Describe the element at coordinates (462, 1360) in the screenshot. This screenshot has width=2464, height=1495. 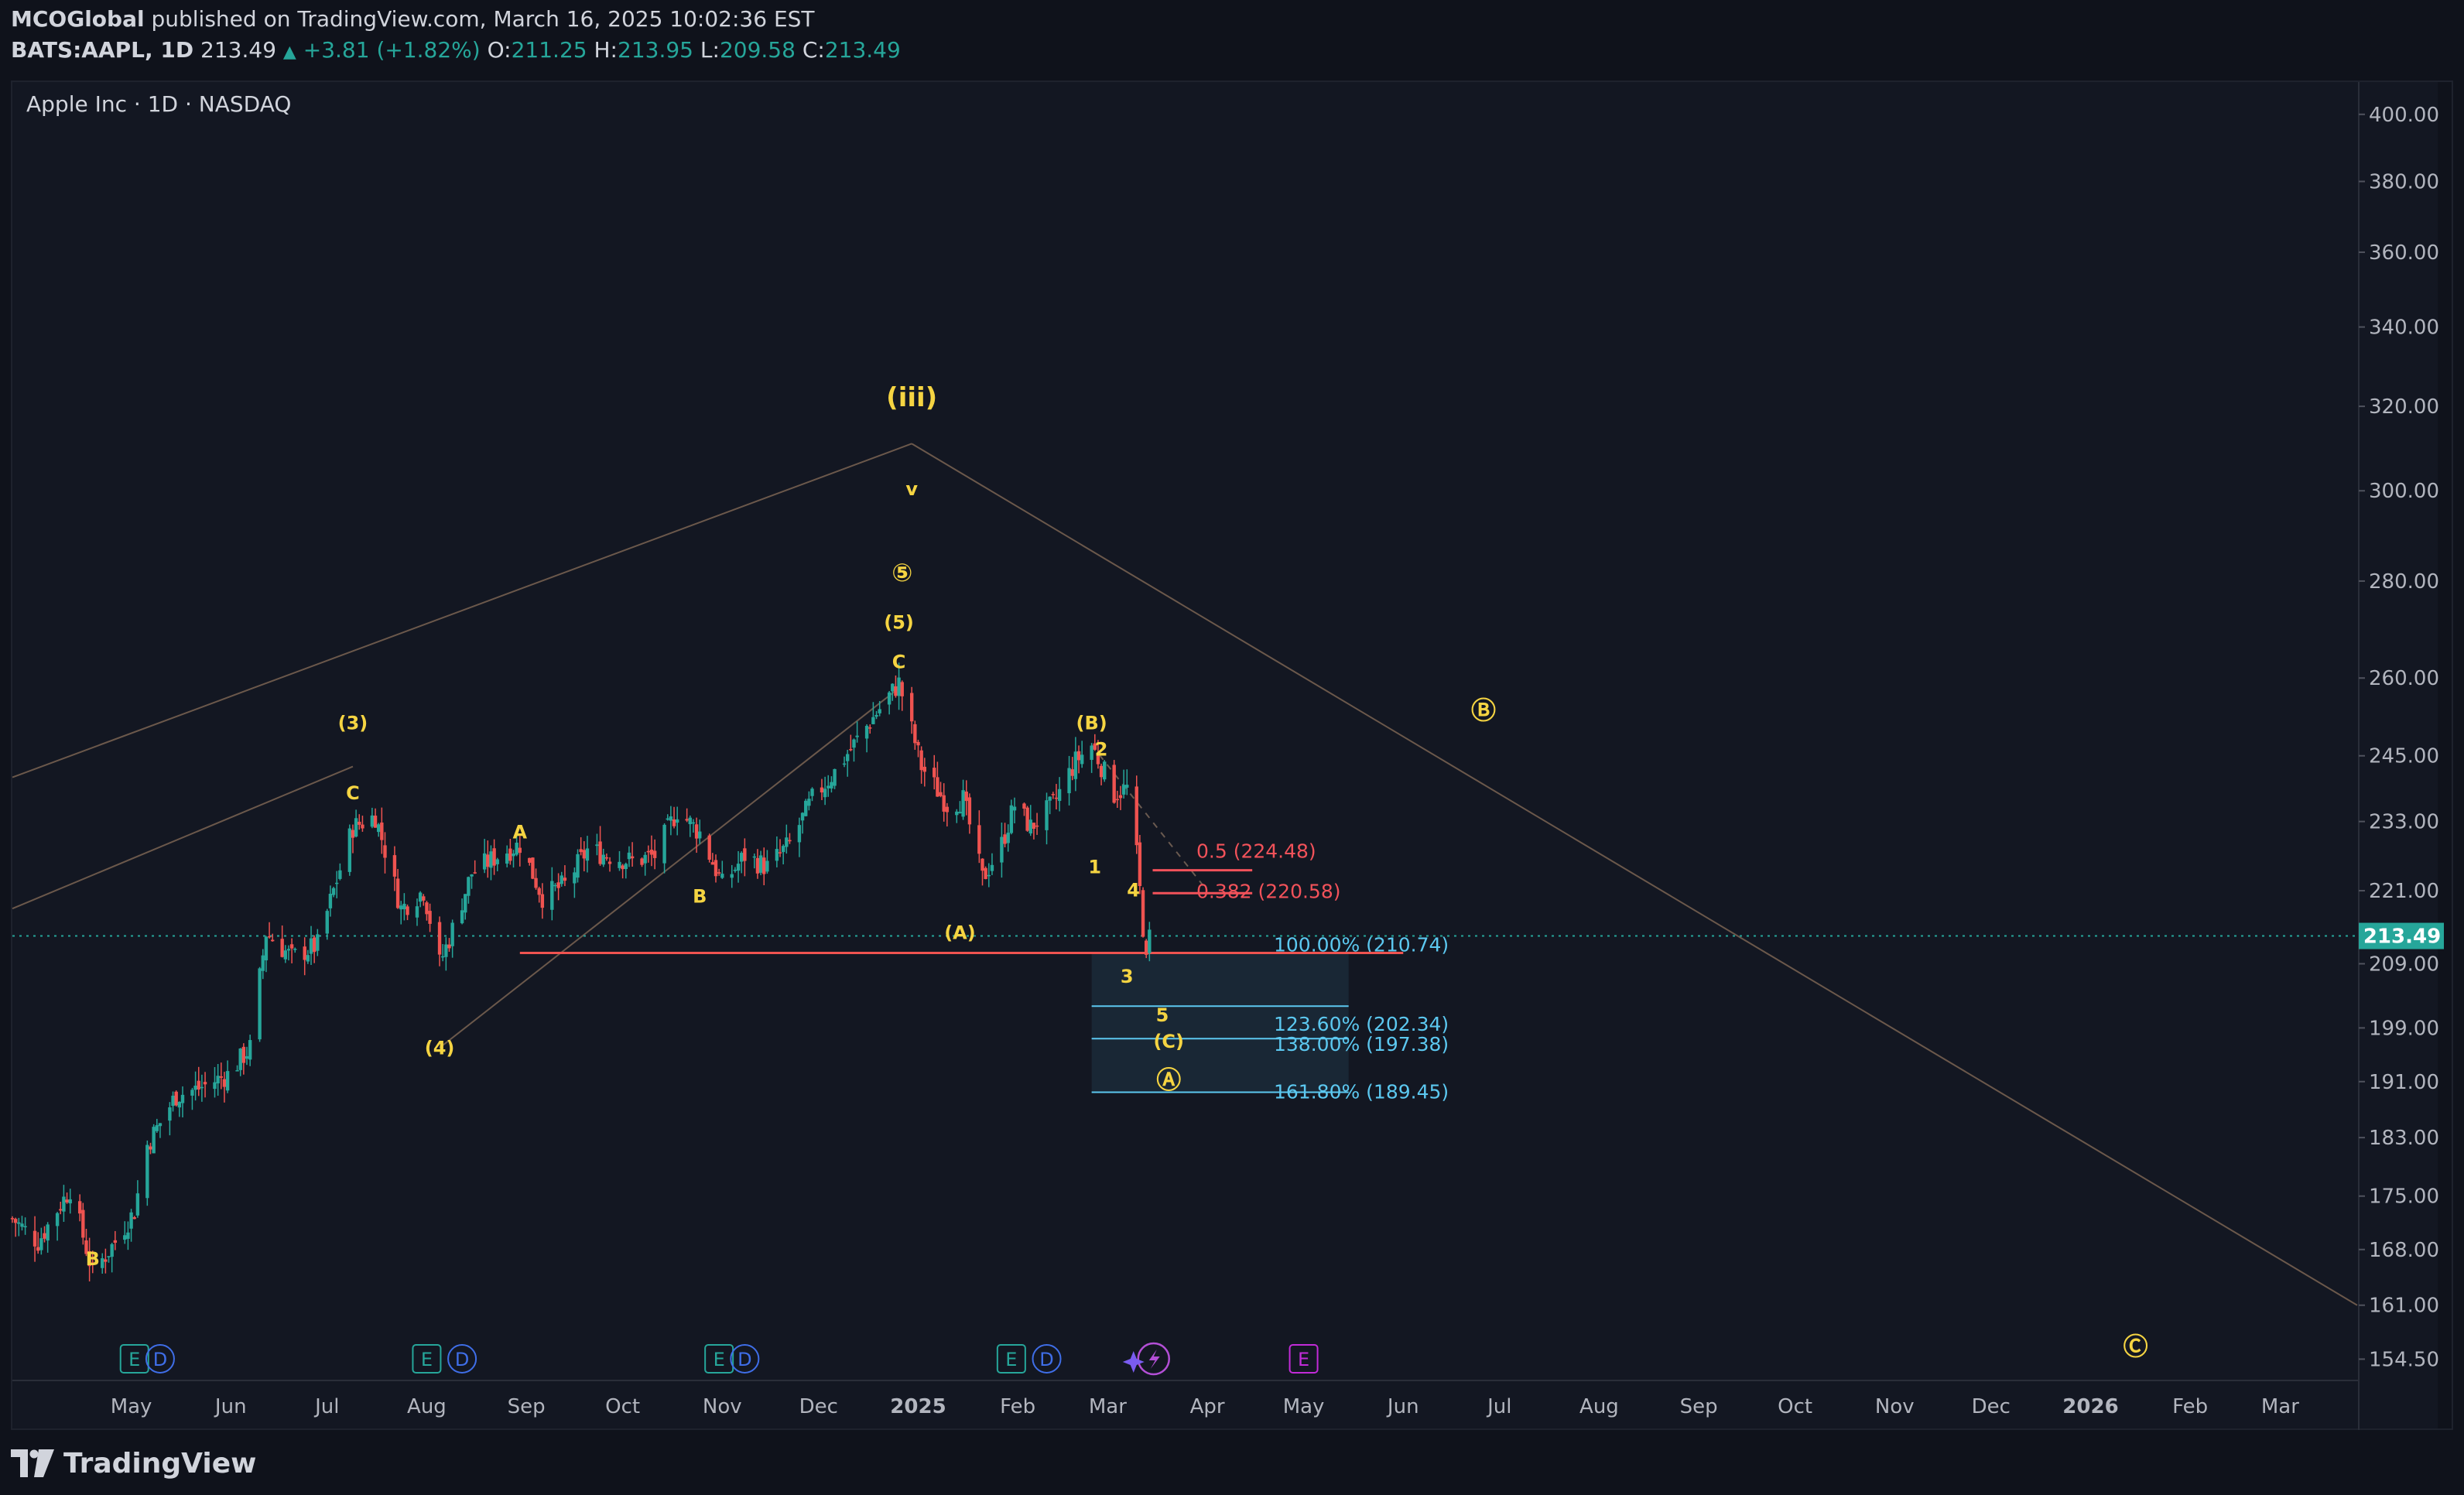
I see `dividend-icon-letter: D` at that location.